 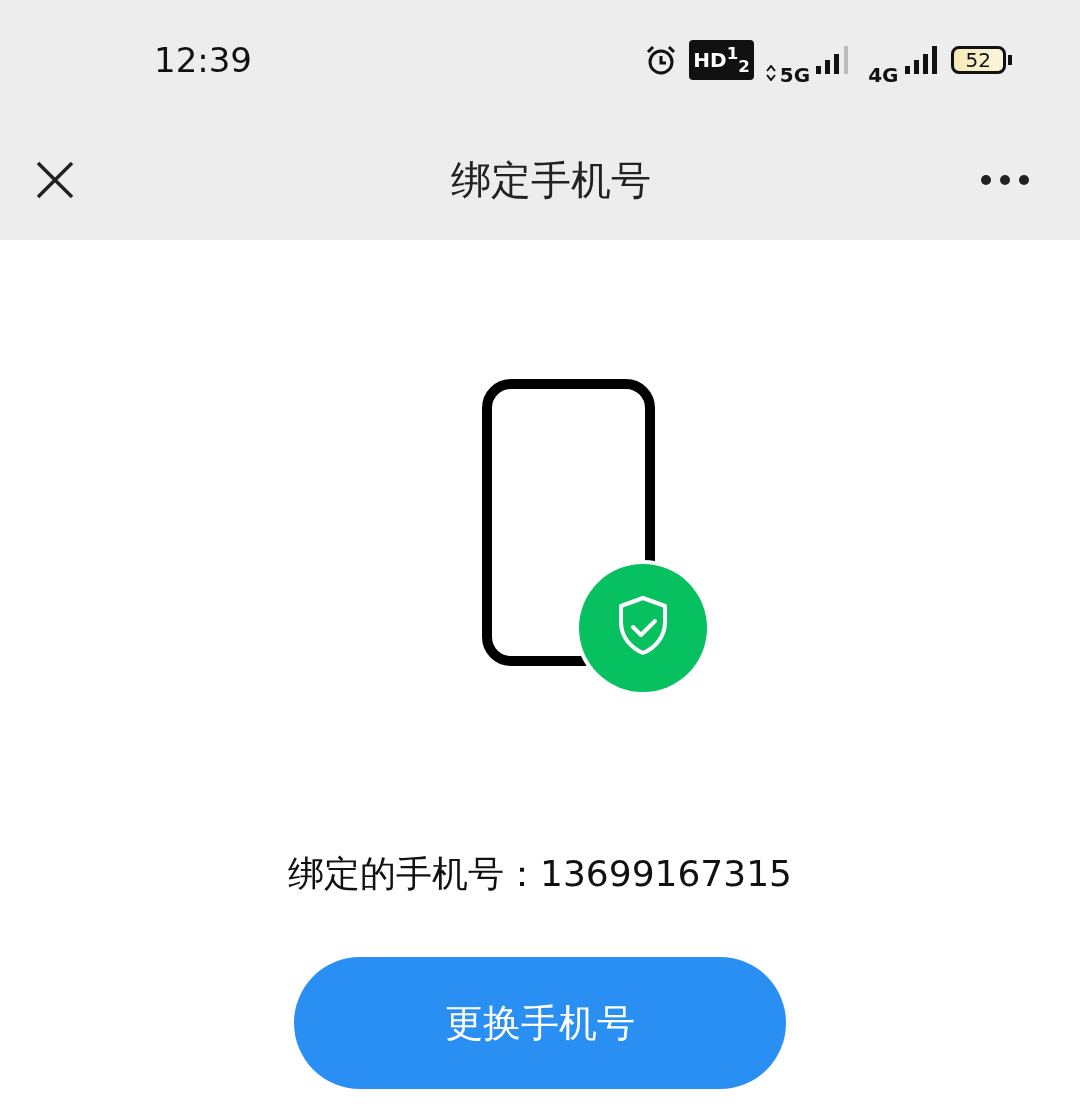 I want to click on status-time: 12:39, so click(x=203, y=60).